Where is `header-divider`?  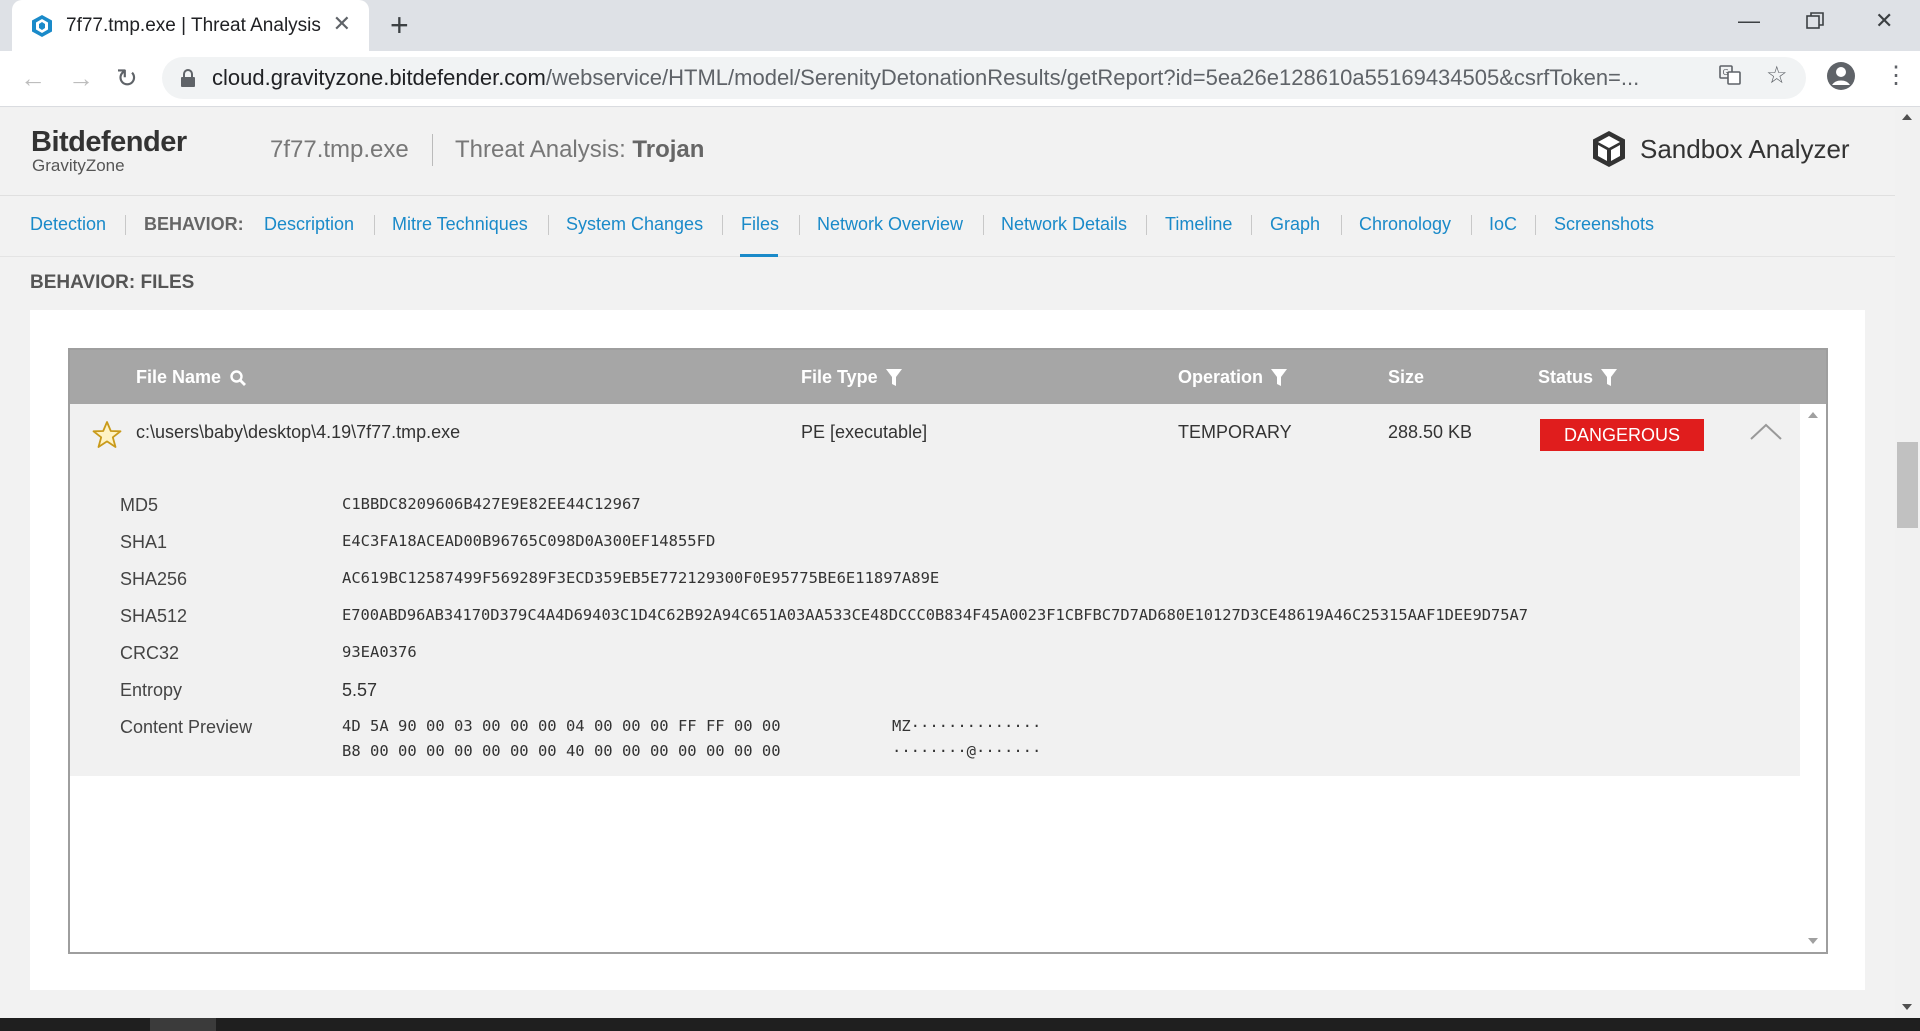 header-divider is located at coordinates (432, 150).